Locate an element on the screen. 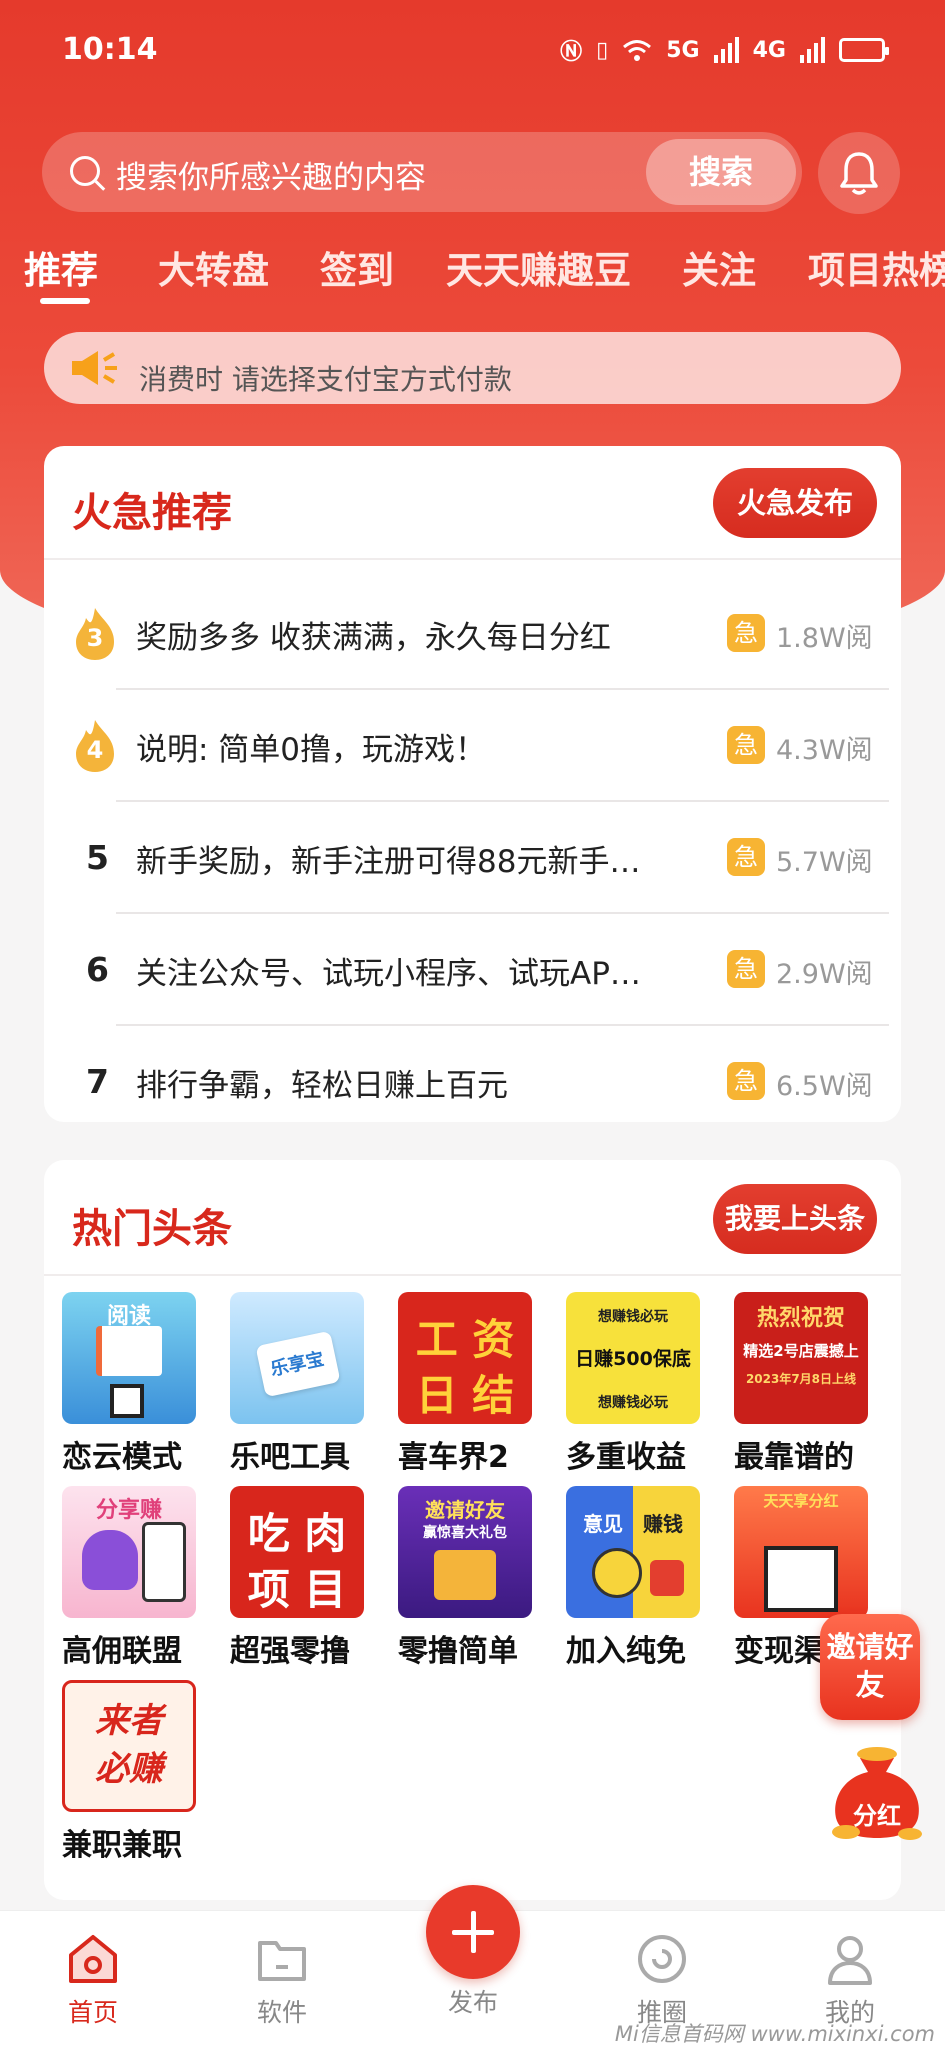 This screenshot has height=2048, width=945. nav-circle: 推圈 is located at coordinates (662, 1980).